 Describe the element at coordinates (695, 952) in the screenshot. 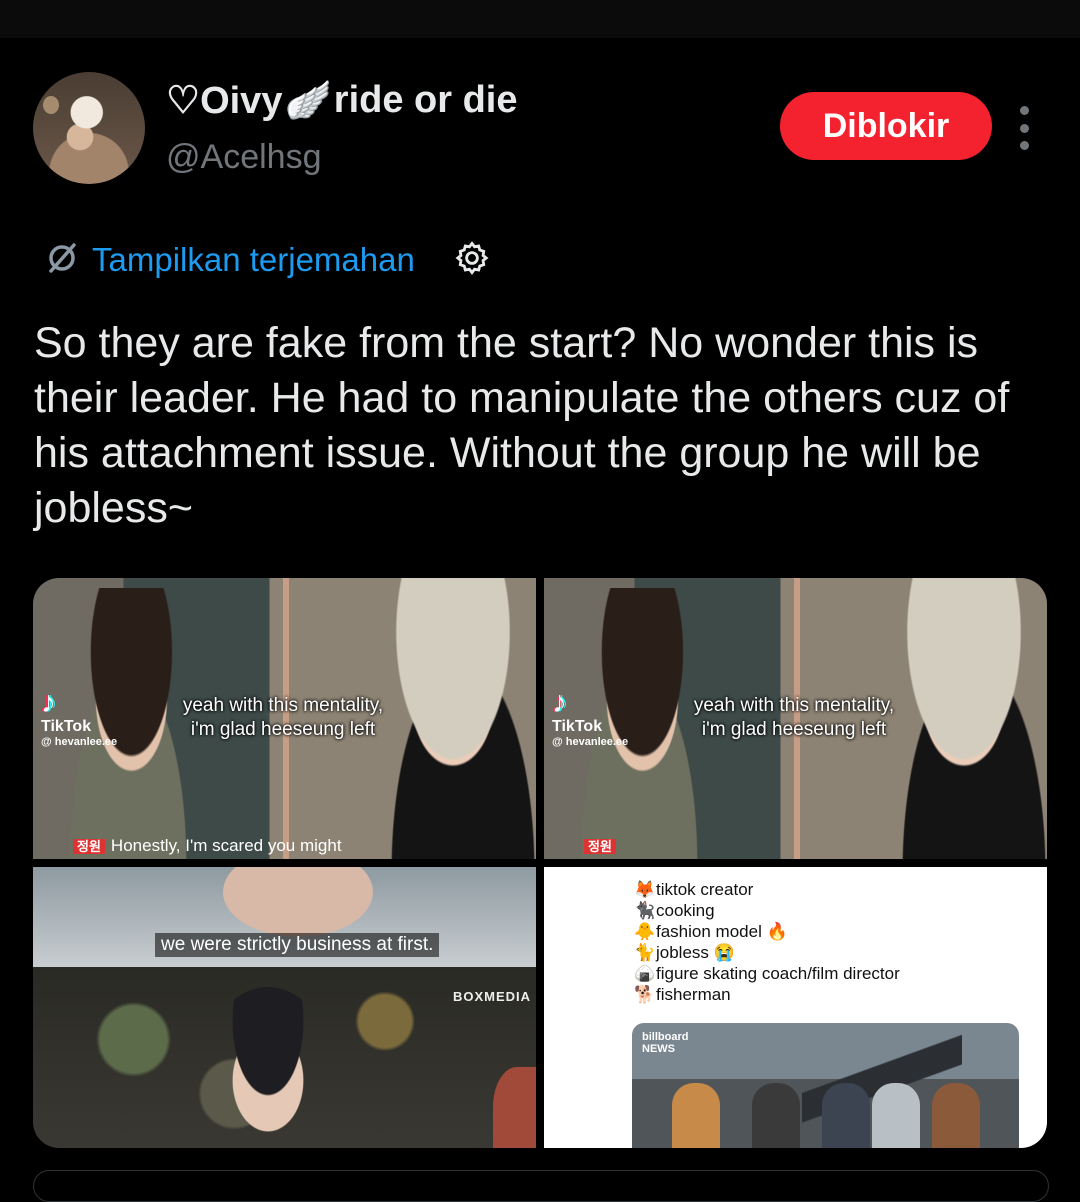

I see `bio-text: jobless 😭` at that location.